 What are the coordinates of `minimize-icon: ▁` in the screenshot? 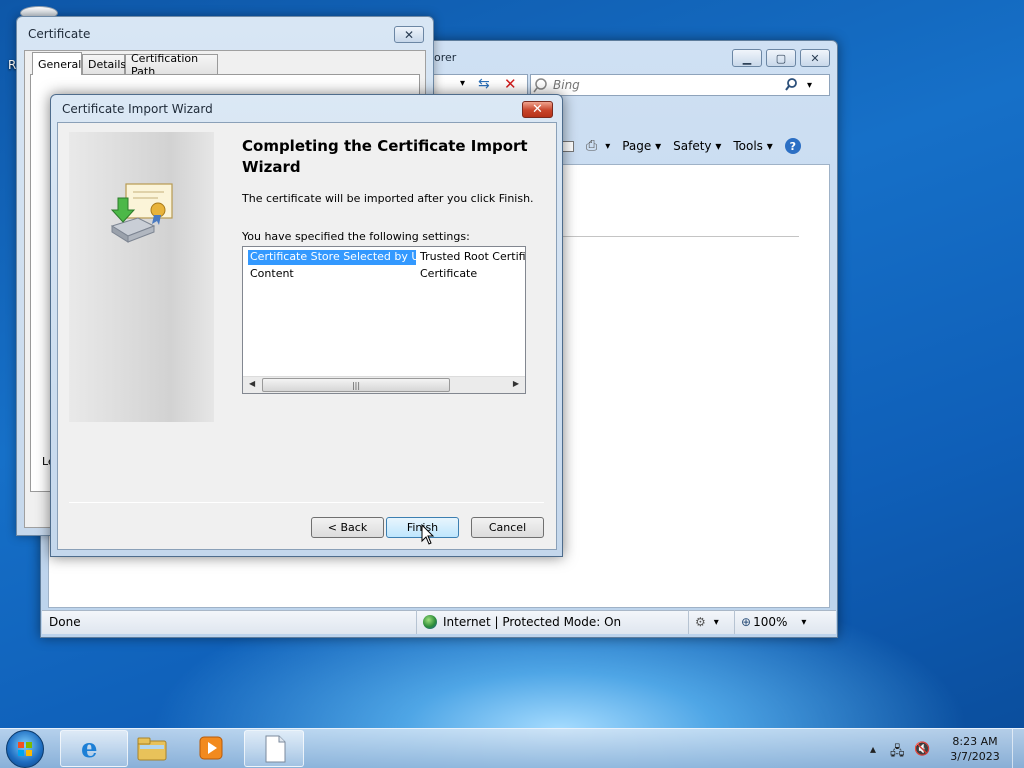 It's located at (747, 58).